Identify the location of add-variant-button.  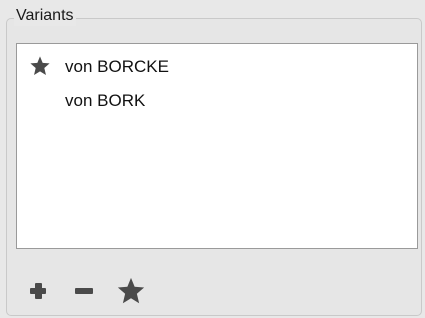
(38, 291).